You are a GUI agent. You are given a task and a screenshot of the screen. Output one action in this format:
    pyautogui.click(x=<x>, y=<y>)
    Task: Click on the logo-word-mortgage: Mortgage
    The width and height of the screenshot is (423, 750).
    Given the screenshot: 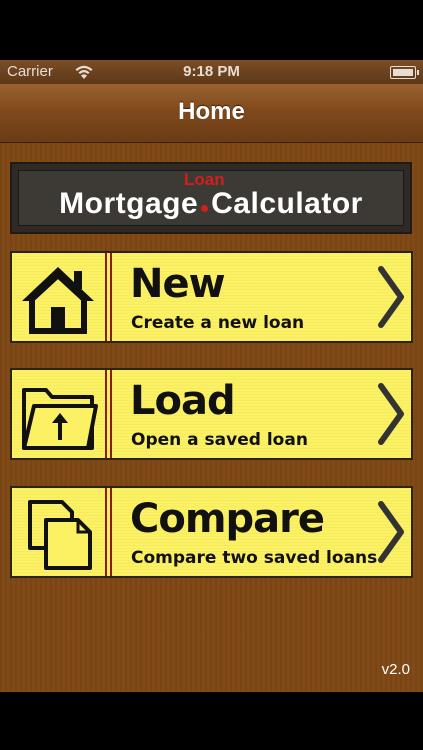 What is the action you would take?
    pyautogui.click(x=129, y=203)
    